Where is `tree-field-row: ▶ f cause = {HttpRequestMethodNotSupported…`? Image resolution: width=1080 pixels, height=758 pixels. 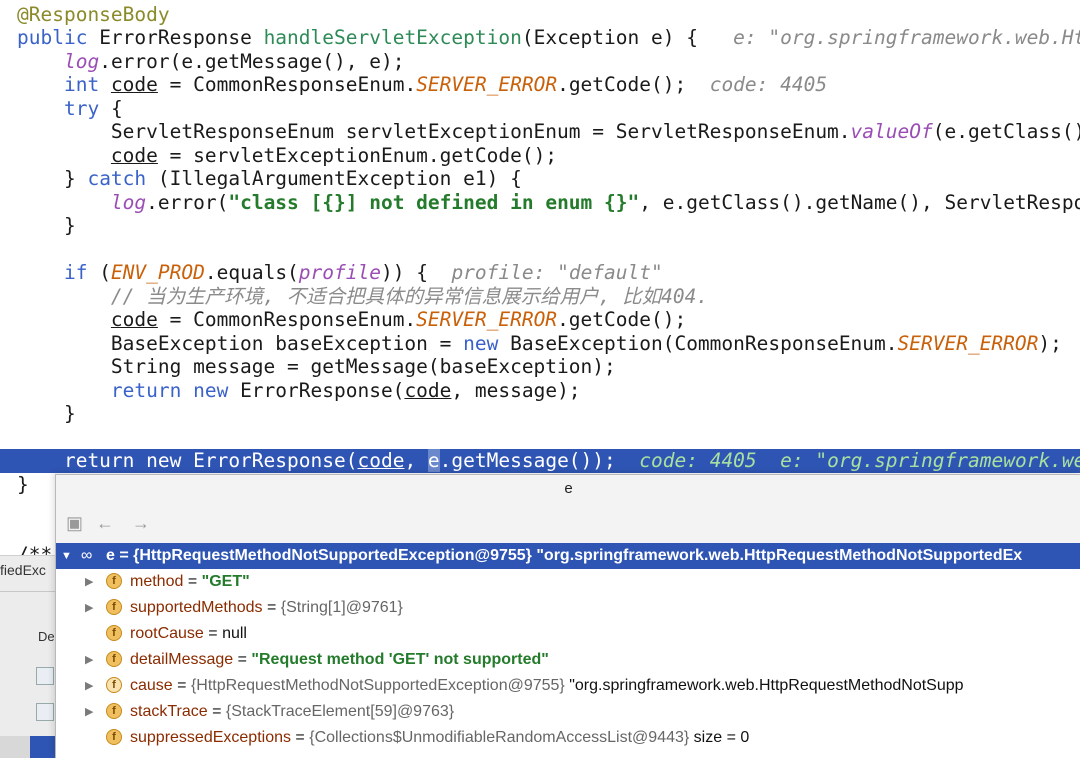 tree-field-row: ▶ f cause = {HttpRequestMethodNotSupported… is located at coordinates (568, 686).